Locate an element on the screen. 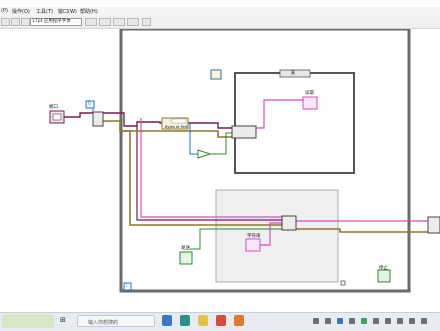 The width and height of the screenshot is (440, 331). greater-than-zero-node is located at coordinates (204, 154).